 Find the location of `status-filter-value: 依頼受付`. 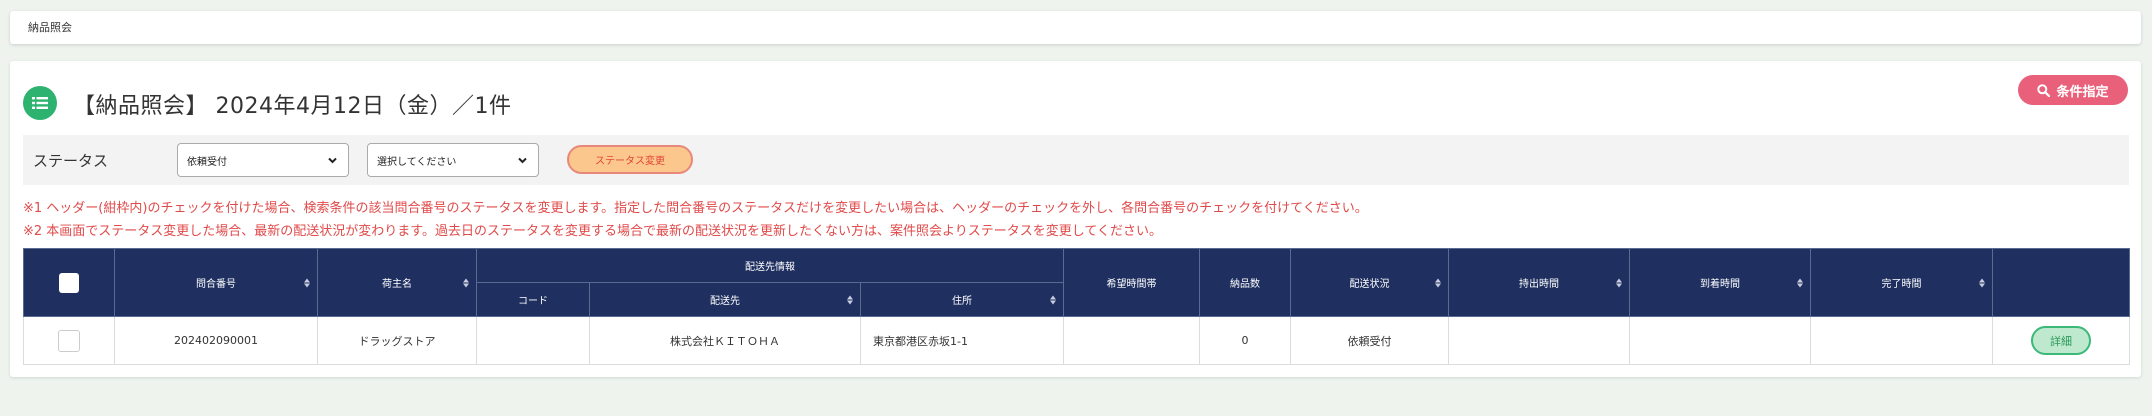

status-filter-value: 依頼受付 is located at coordinates (207, 162).